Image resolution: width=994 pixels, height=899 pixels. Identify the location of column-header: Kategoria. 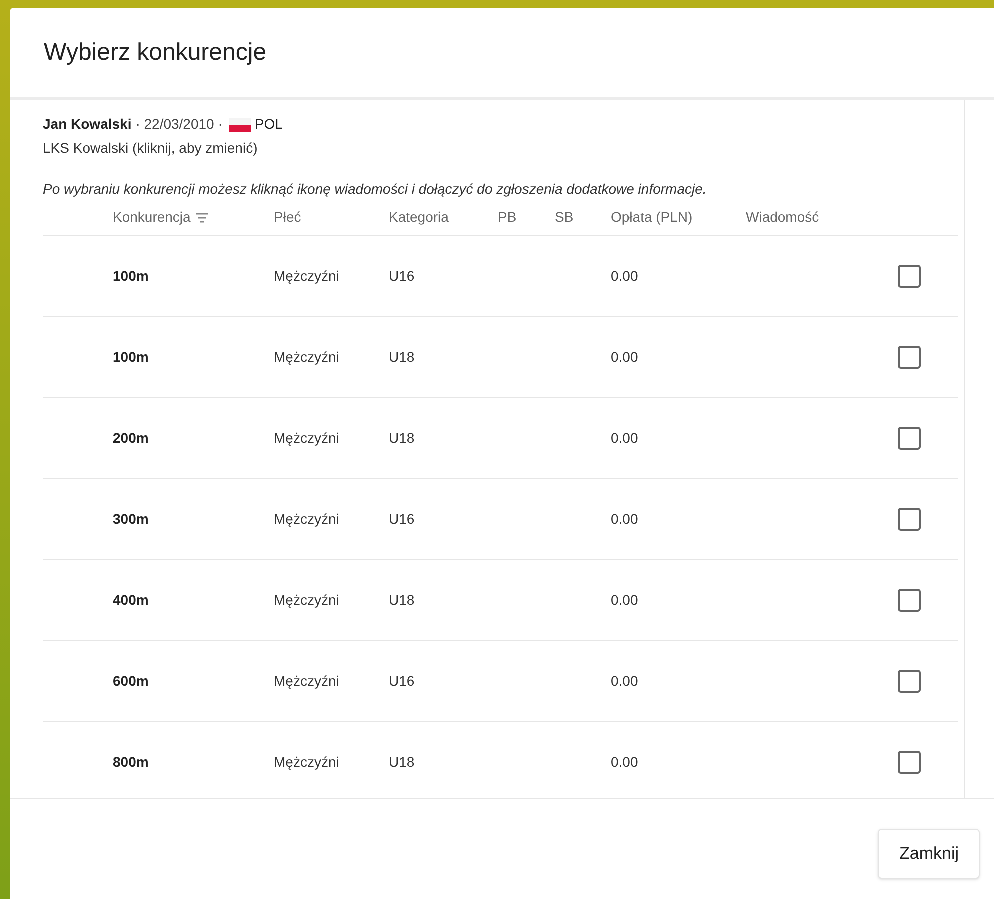
(419, 217).